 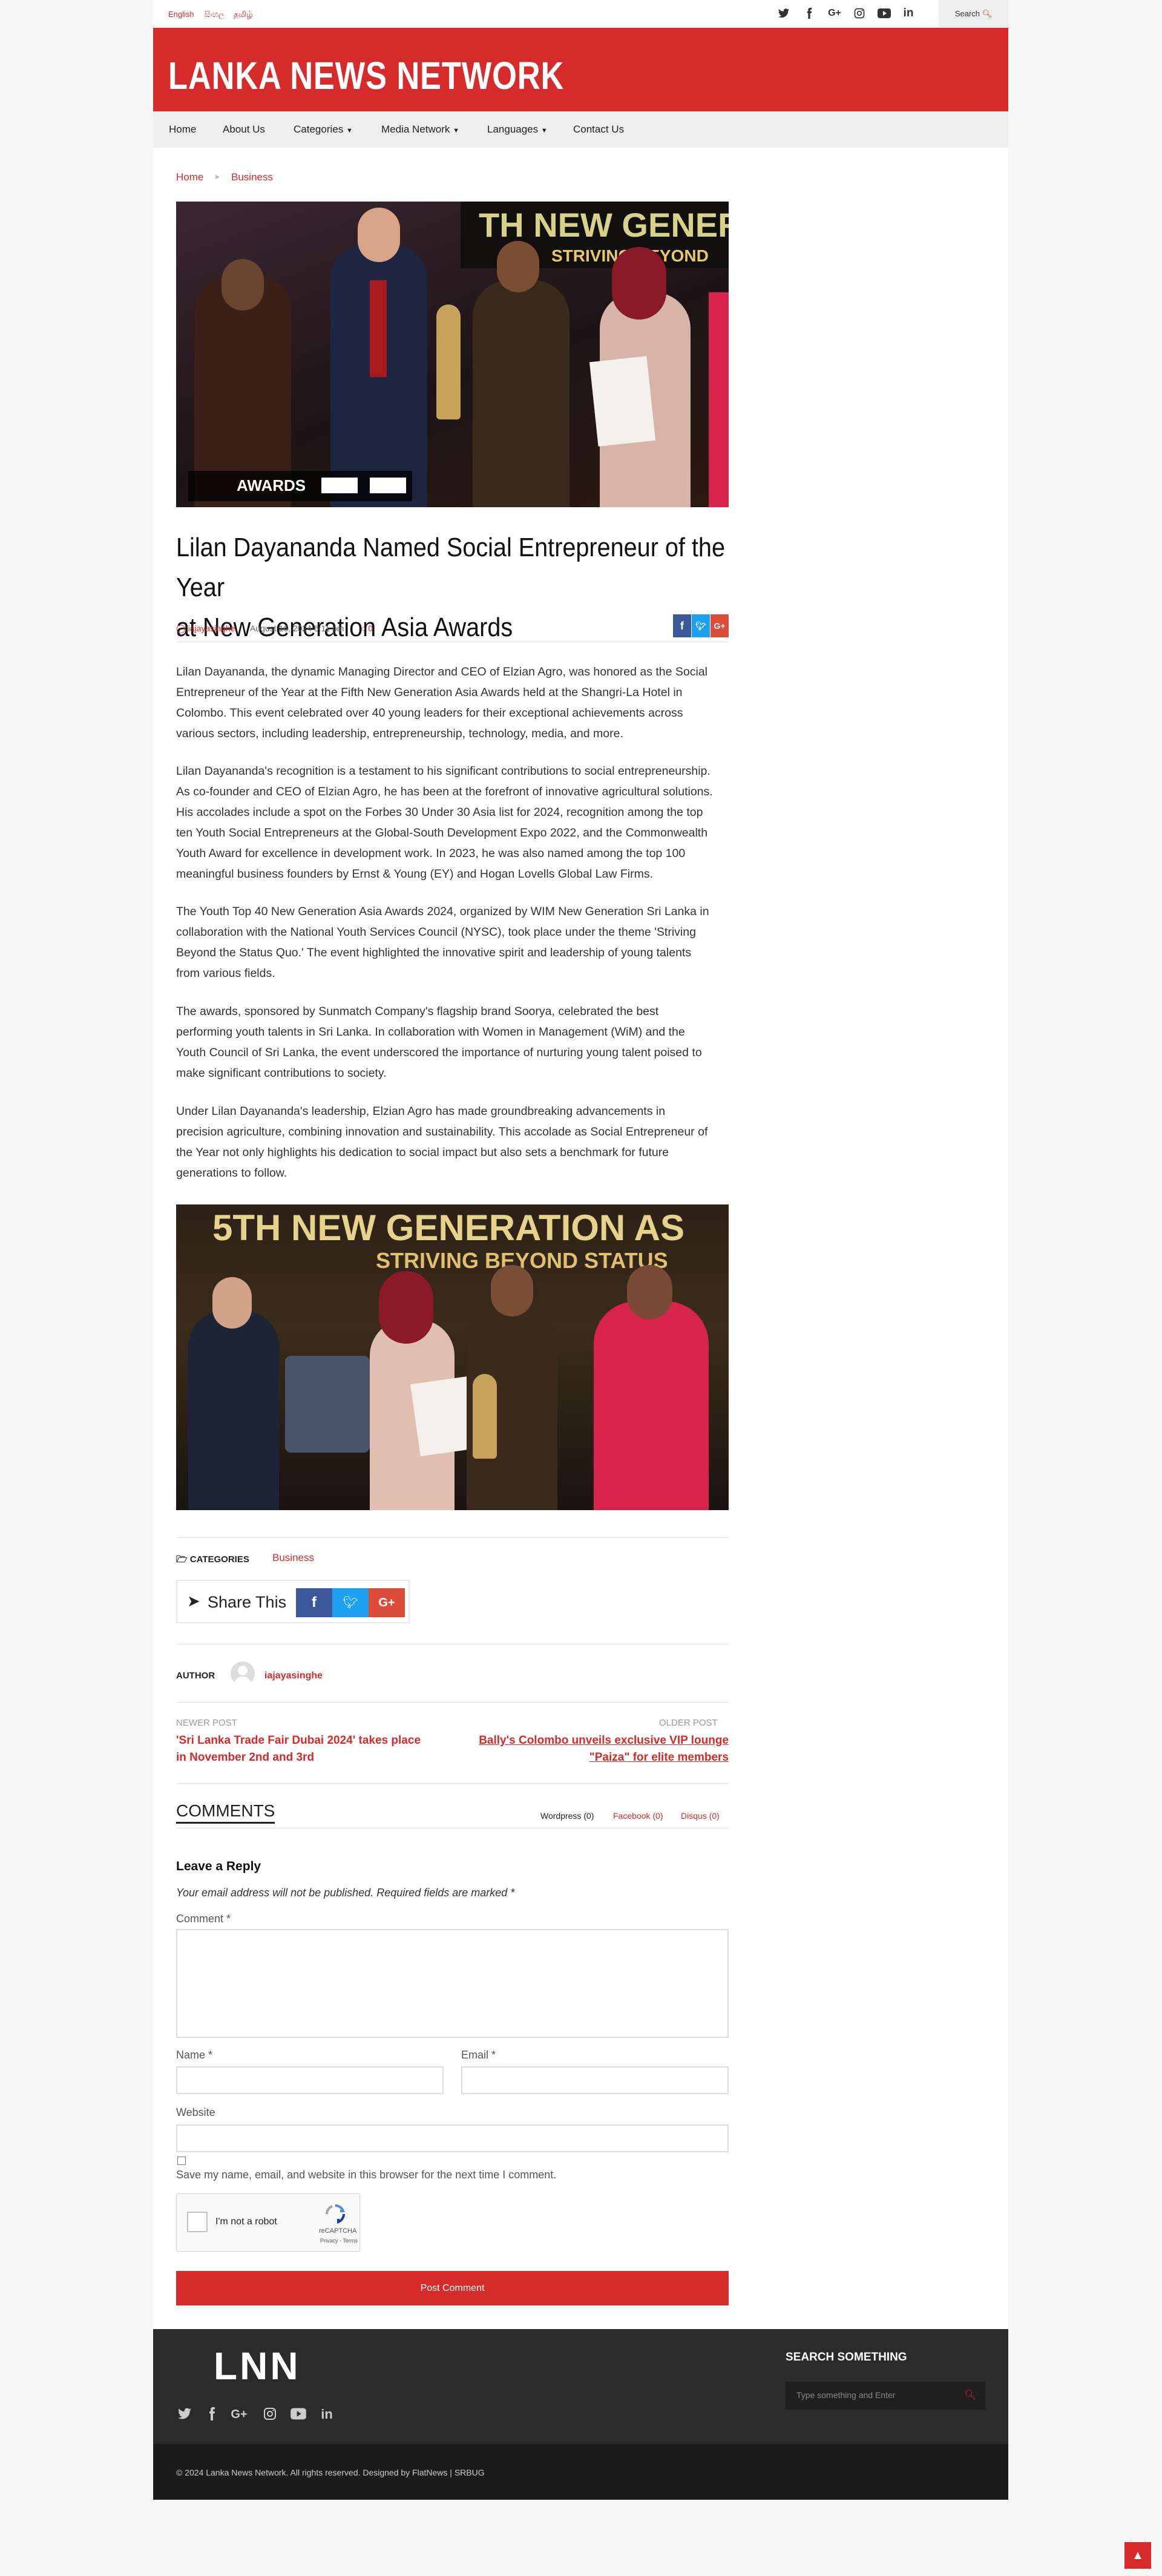 I want to click on article-hero-image: TH NEW GENERAT STRIVING BEYOND AWARDS, so click(x=452, y=354).